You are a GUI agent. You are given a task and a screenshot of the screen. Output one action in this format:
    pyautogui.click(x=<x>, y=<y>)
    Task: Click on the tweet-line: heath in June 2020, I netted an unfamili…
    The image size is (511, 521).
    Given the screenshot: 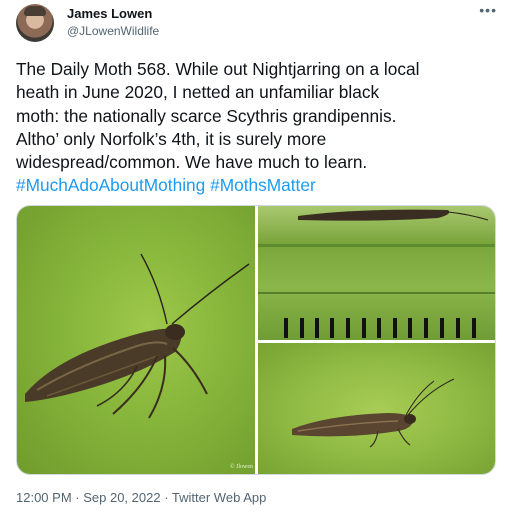 What is the action you would take?
    pyautogui.click(x=198, y=92)
    